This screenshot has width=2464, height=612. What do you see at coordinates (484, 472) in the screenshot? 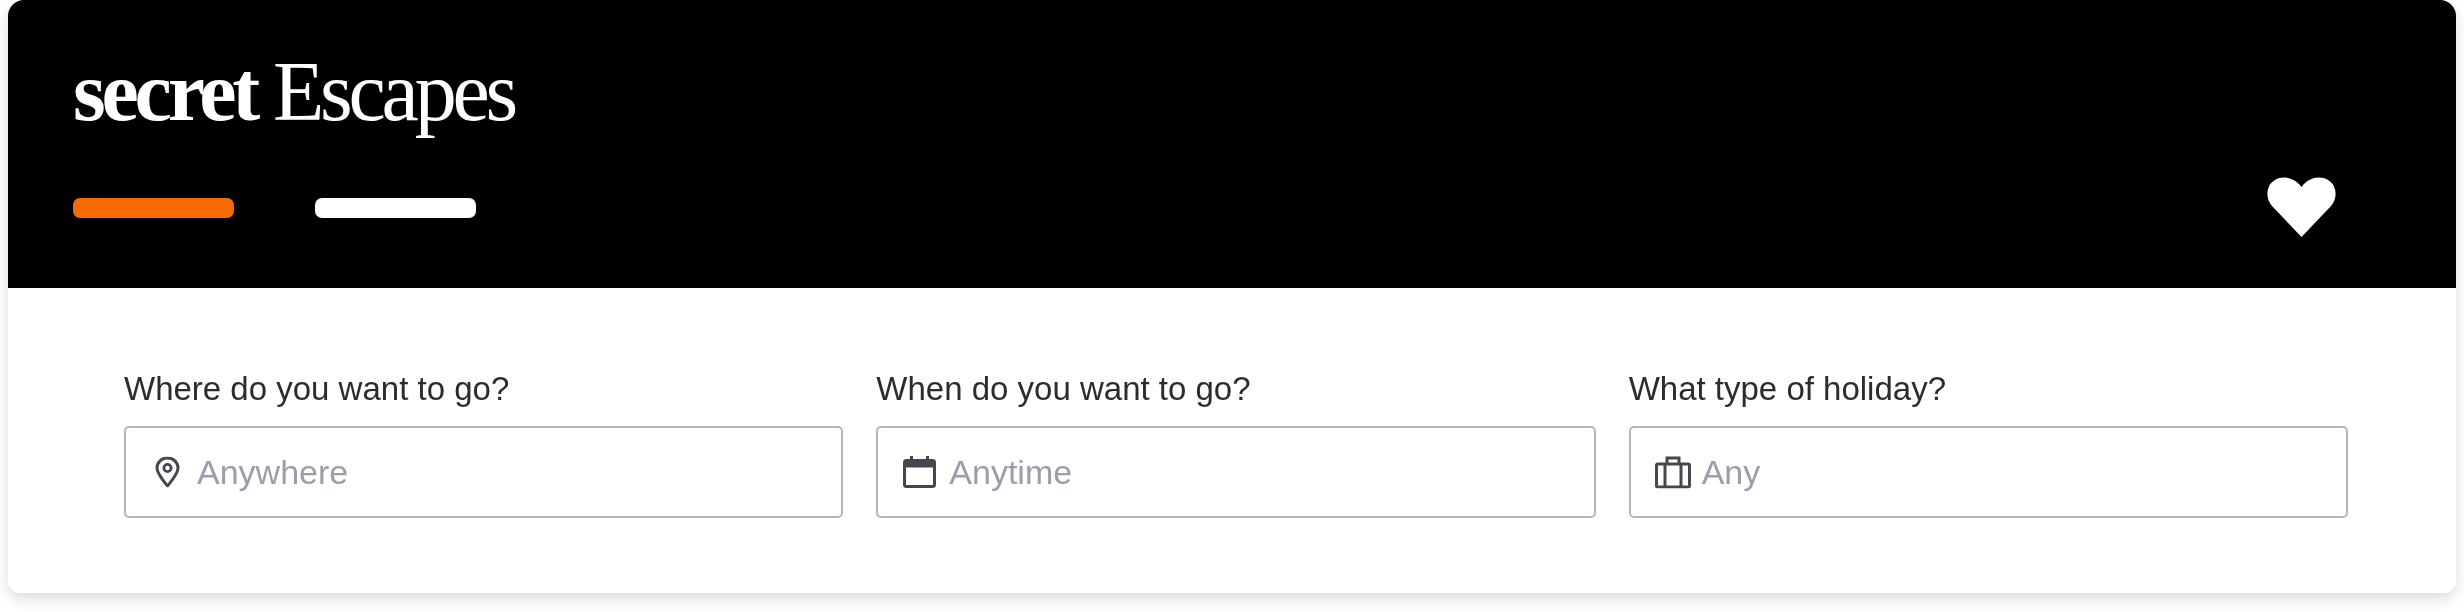
I see `destination-field: Anywhere` at bounding box center [484, 472].